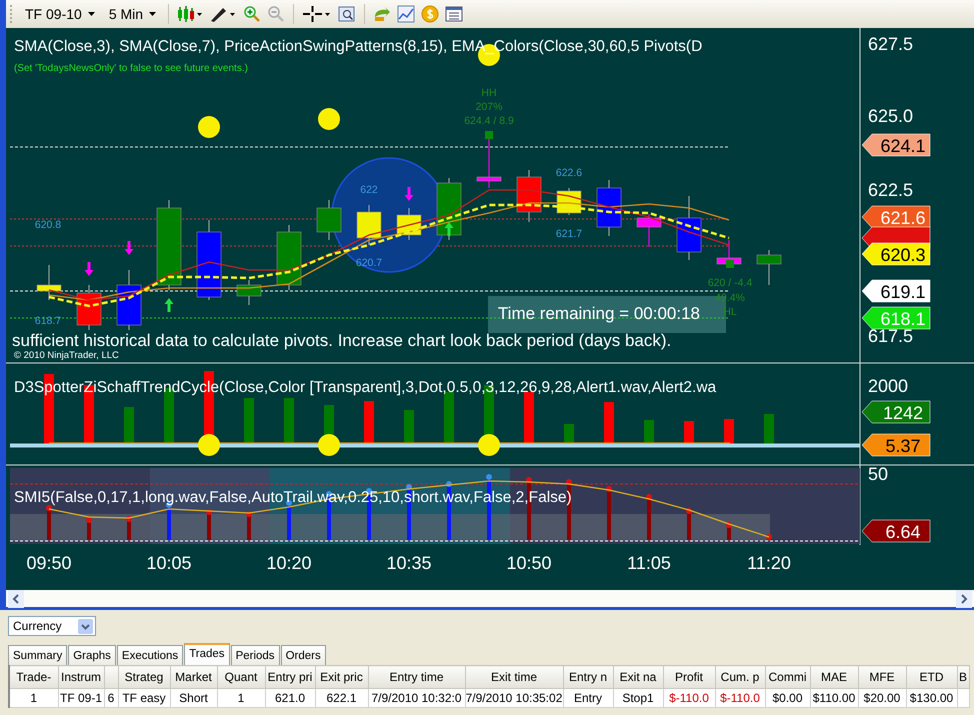 Image resolution: width=974 pixels, height=715 pixels. I want to click on column-header: Cum. p, so click(740, 677).